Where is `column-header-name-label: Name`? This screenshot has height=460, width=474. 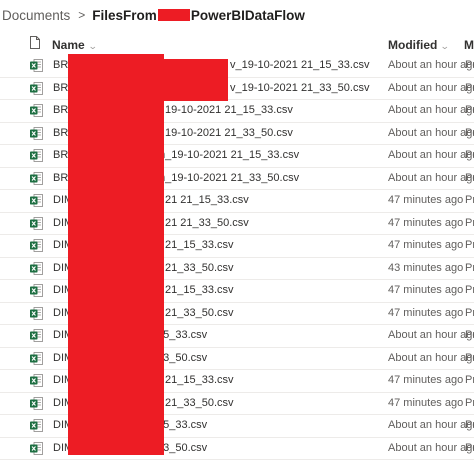 column-header-name-label: Name is located at coordinates (68, 45).